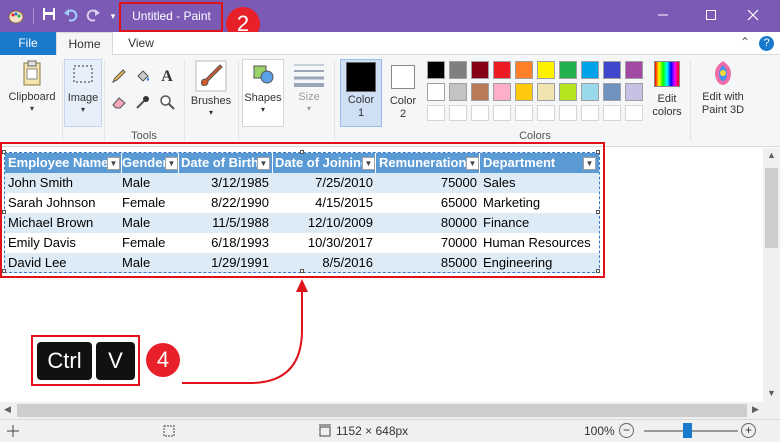 The width and height of the screenshot is (780, 442). I want to click on step-4-badge: 4, so click(163, 360).